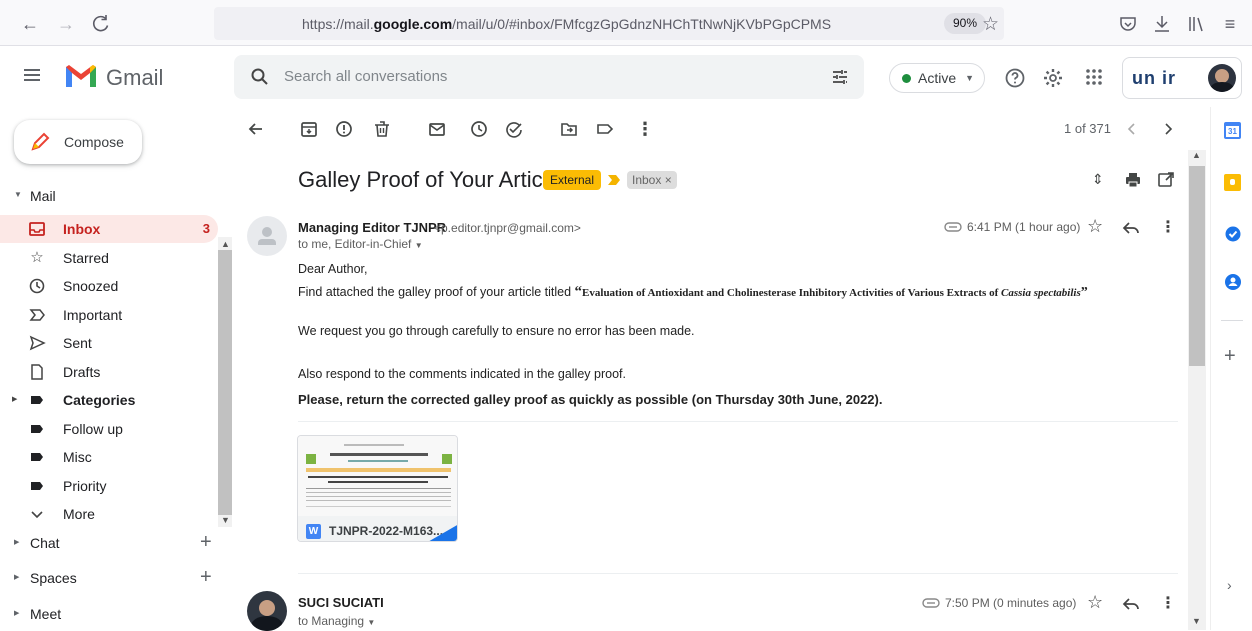 This screenshot has width=1252, height=631. Describe the element at coordinates (479, 129) in the screenshot. I see `snooze-icon` at that location.